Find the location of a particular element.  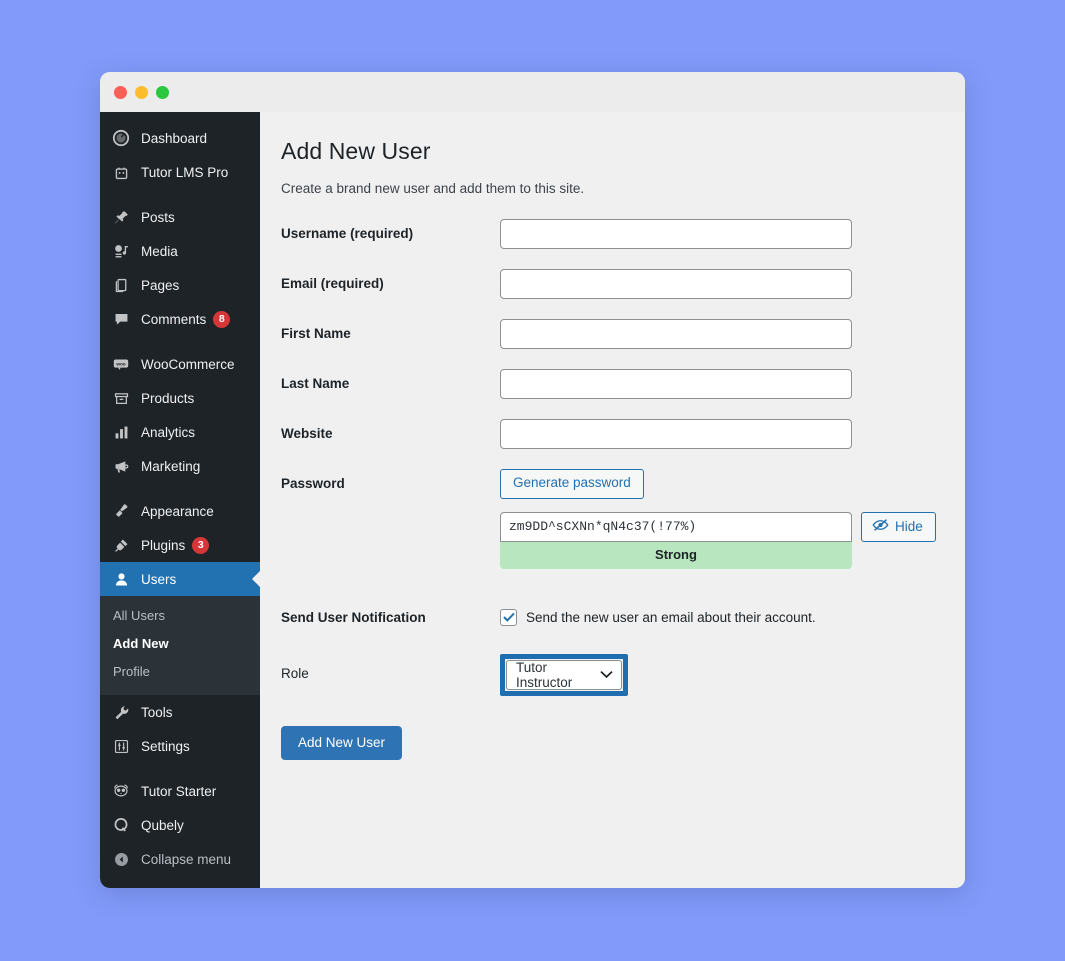

field-row-website: Website is located at coordinates (607, 434).